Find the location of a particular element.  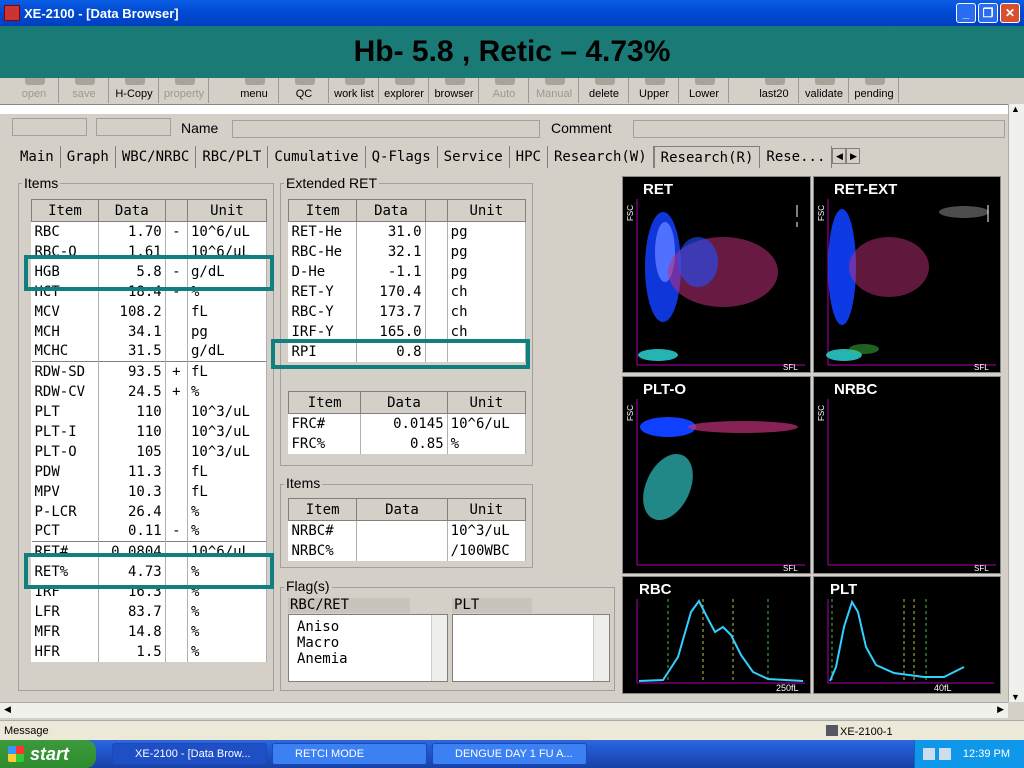

rbc-ret-flag-list: Aniso Macro Anemia is located at coordinates (368, 648).